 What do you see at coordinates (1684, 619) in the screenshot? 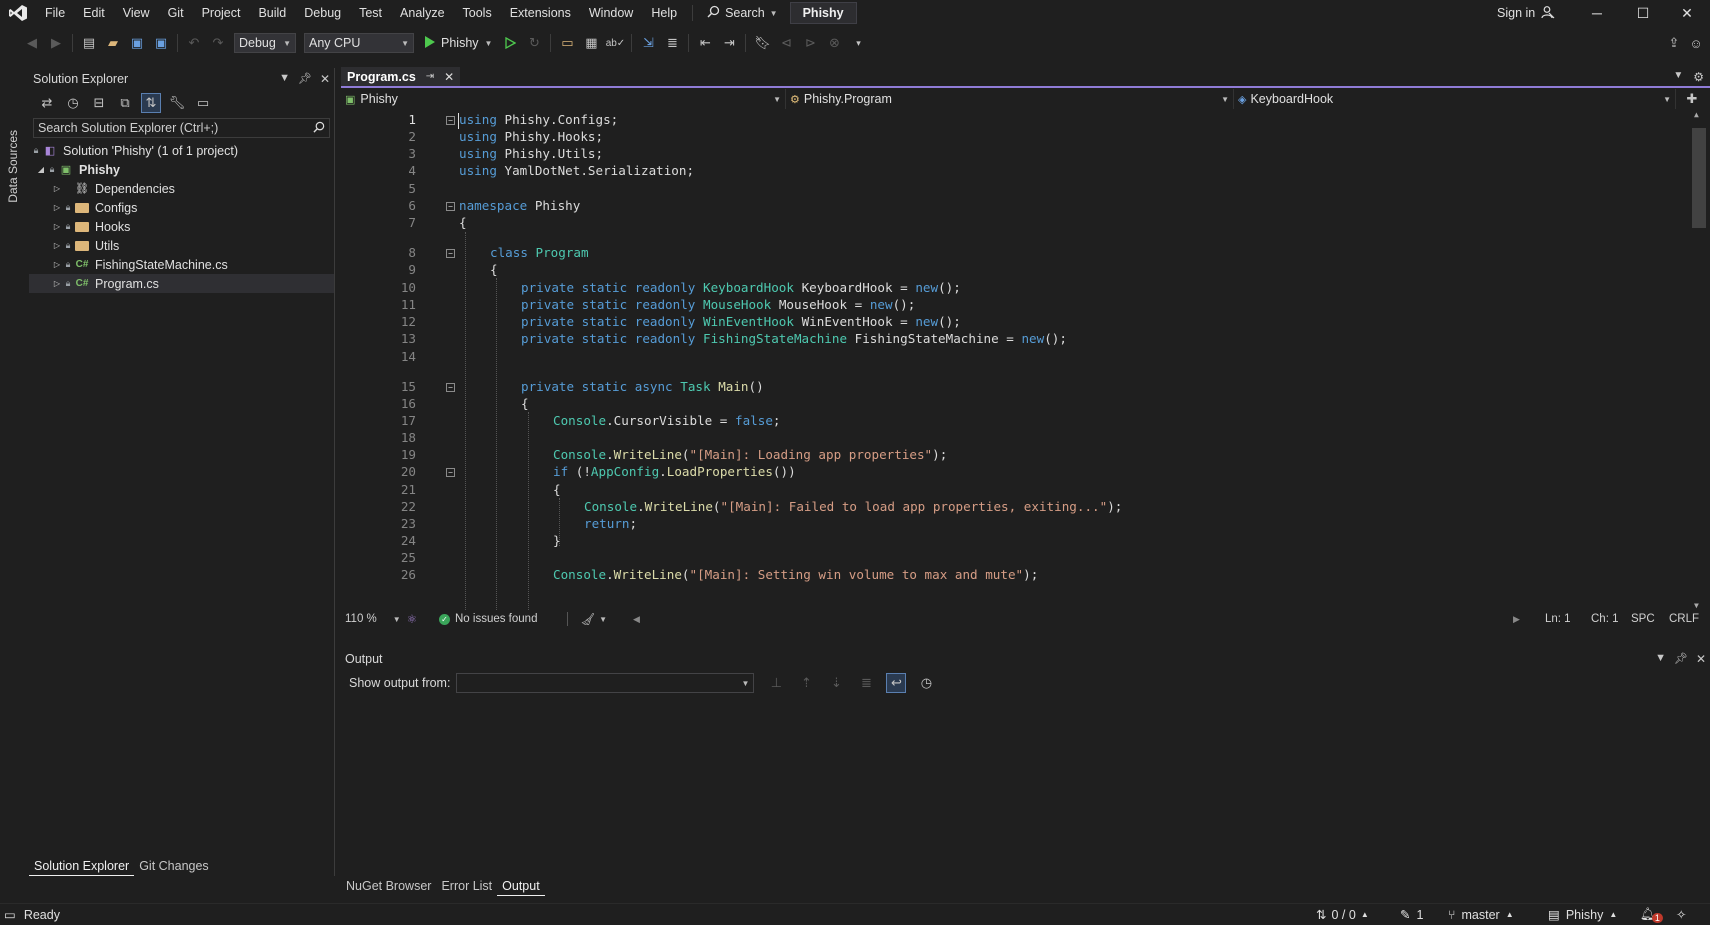
I see `line-ending-indicator: CRLF` at bounding box center [1684, 619].